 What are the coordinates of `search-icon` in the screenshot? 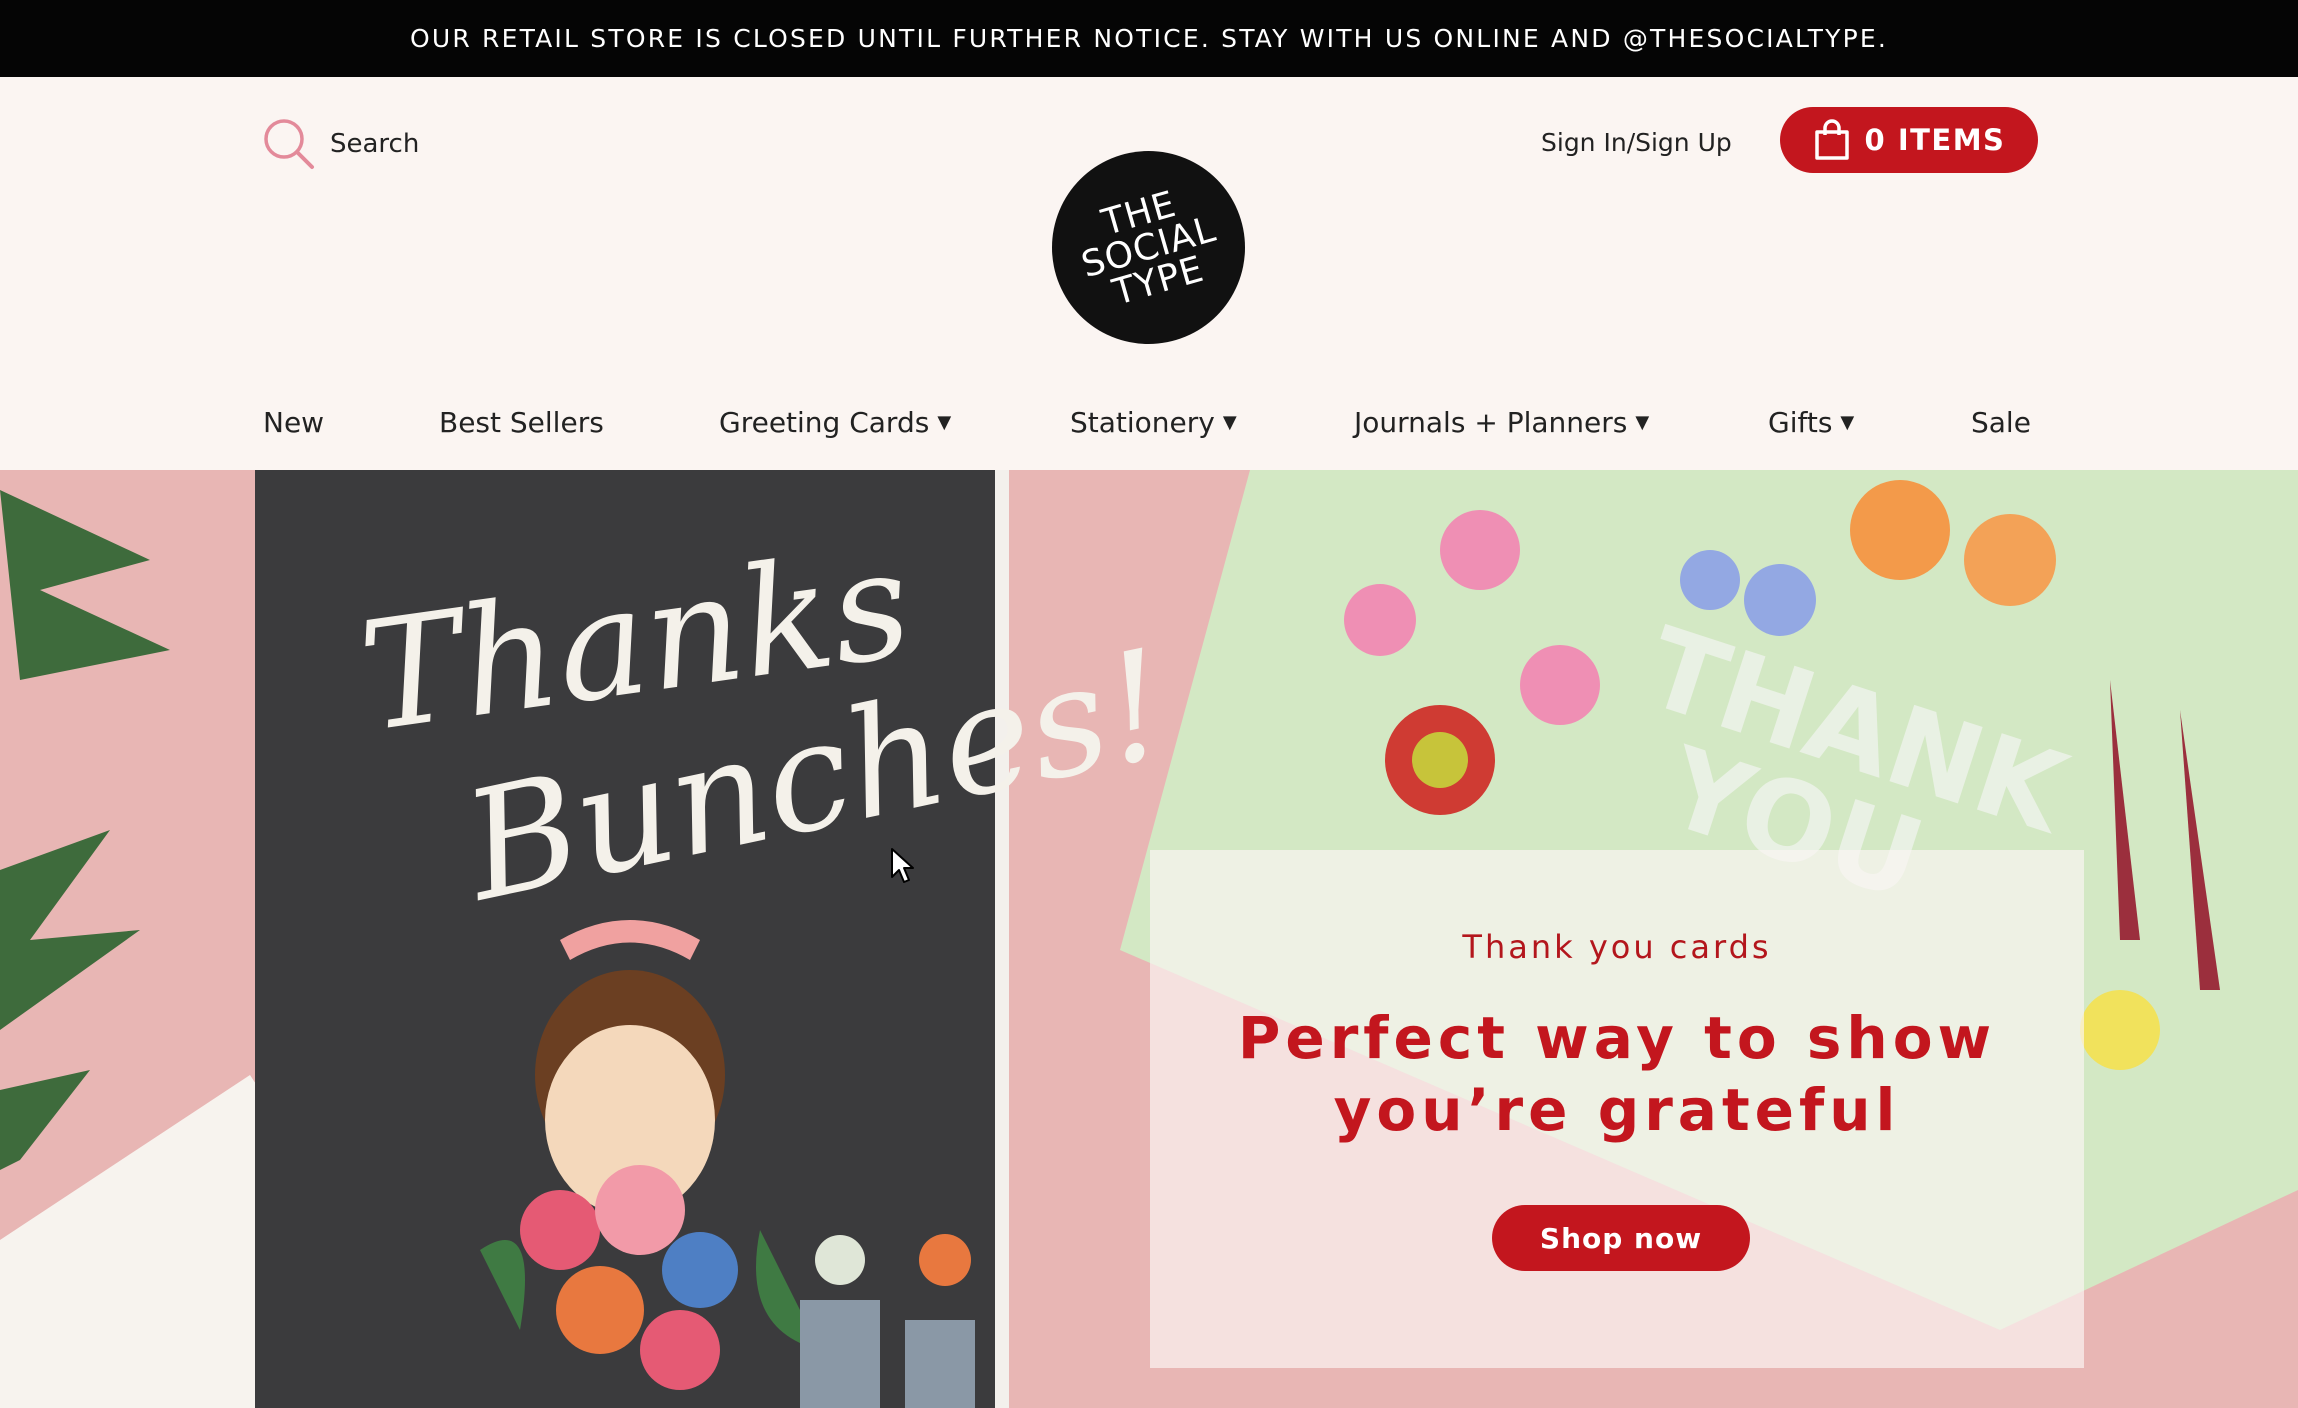 It's located at (289, 144).